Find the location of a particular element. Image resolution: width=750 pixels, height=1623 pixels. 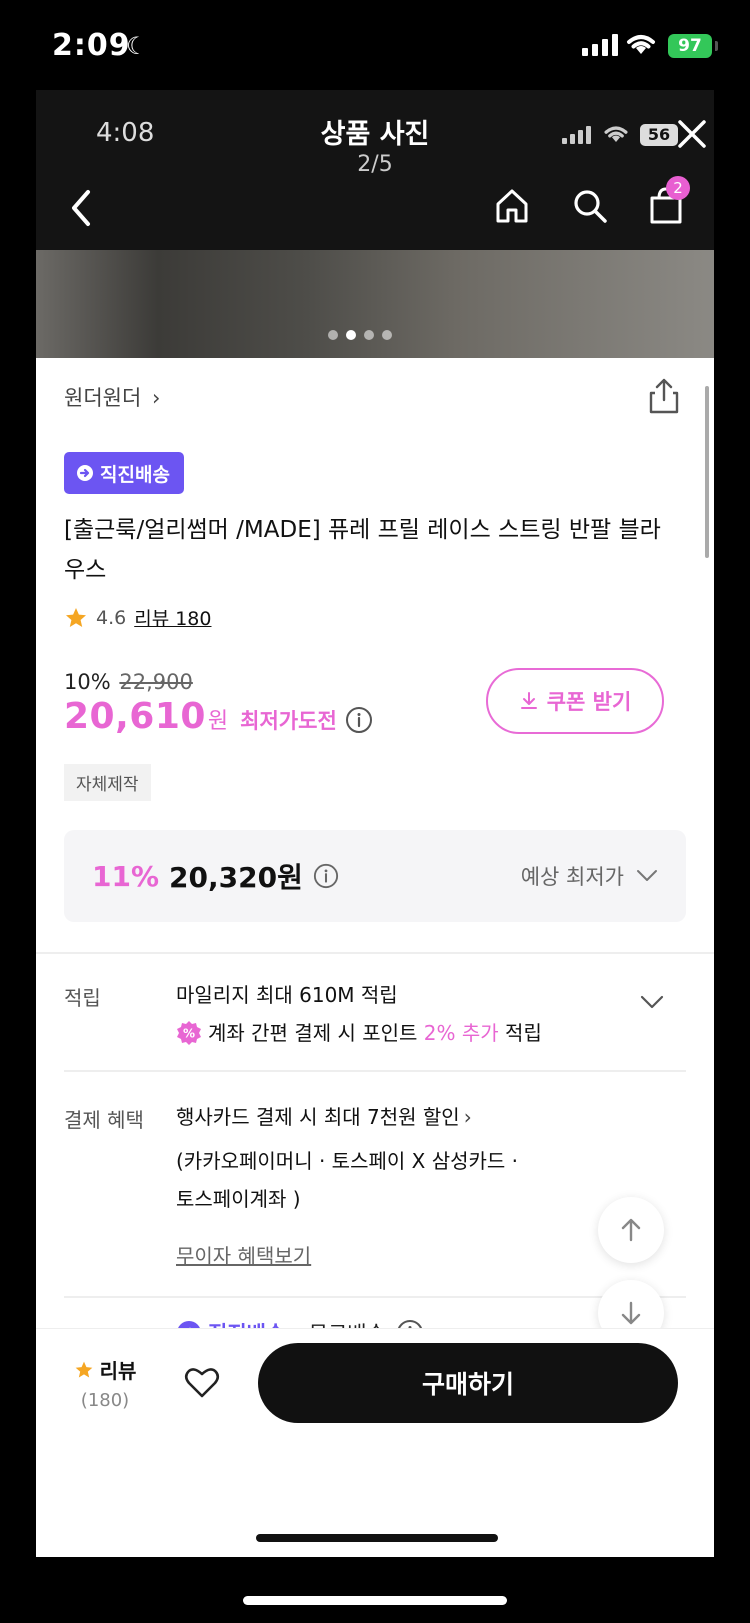

points-text-a: 계좌 간편 결제 시 포인트 is located at coordinates (316, 1033).